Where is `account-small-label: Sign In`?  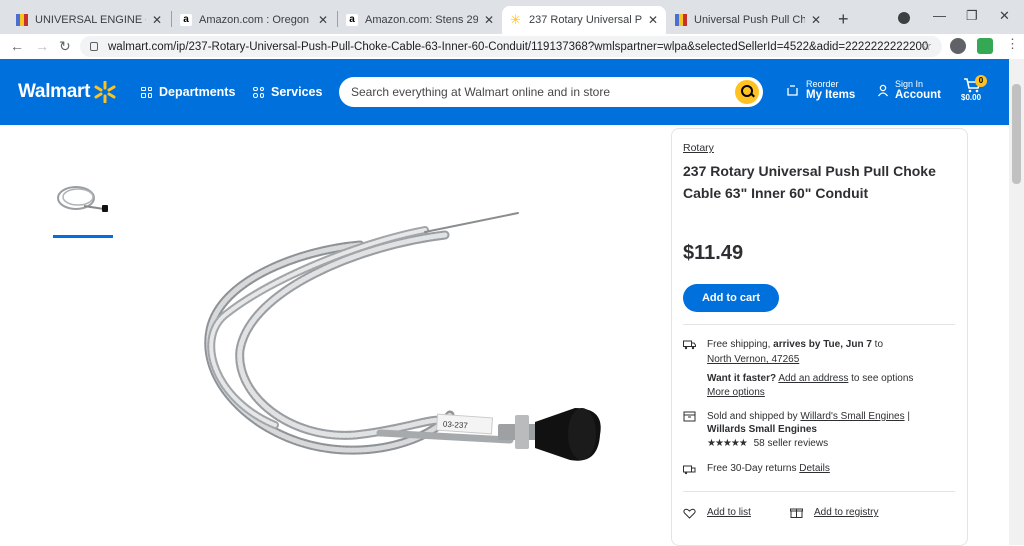
account-small-label: Sign In is located at coordinates (909, 84).